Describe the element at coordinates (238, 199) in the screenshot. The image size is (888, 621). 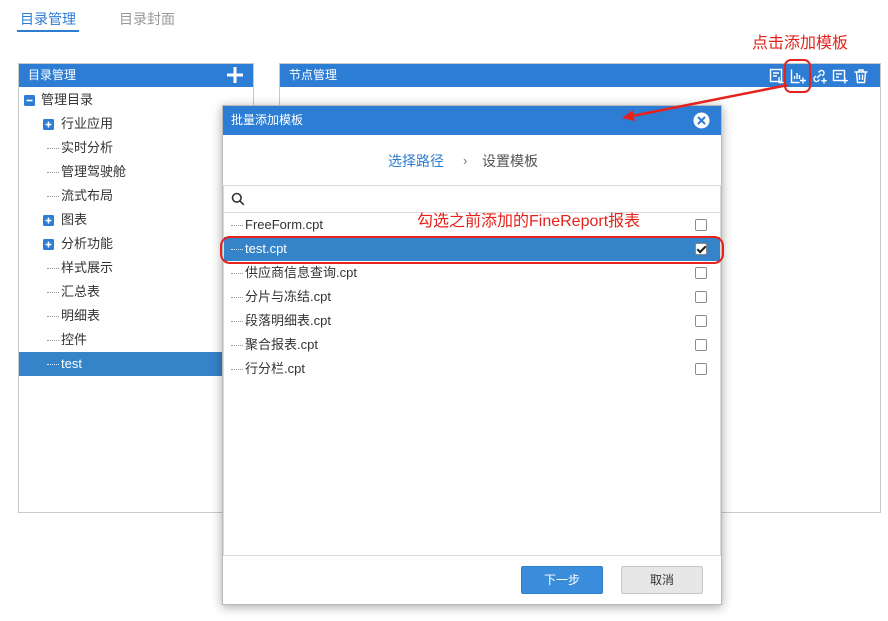
I see `search-icon` at that location.